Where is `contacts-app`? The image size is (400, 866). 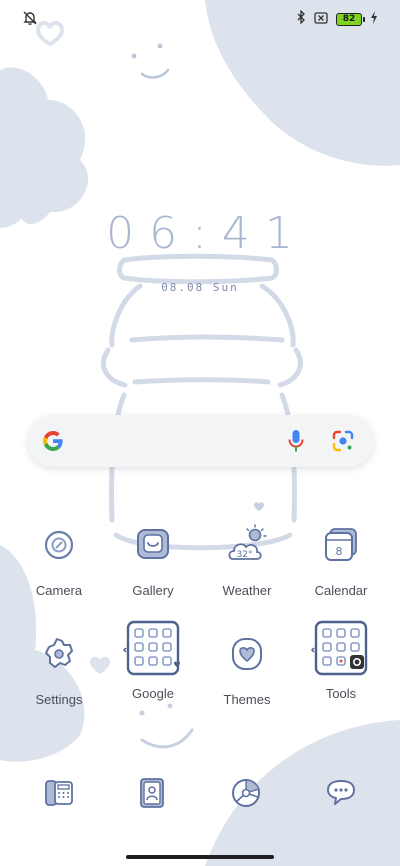
contacts-app is located at coordinates (152, 795).